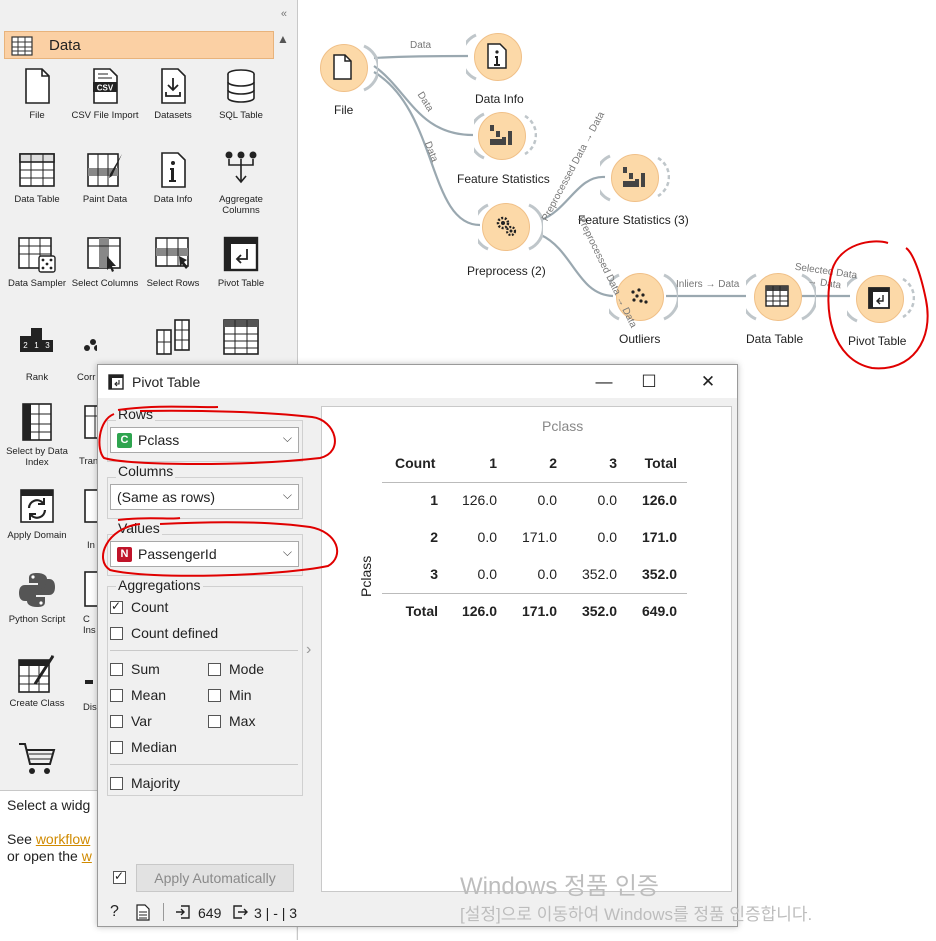 This screenshot has height=941, width=936. I want to click on csv-file-icon: CSV, so click(105, 86).